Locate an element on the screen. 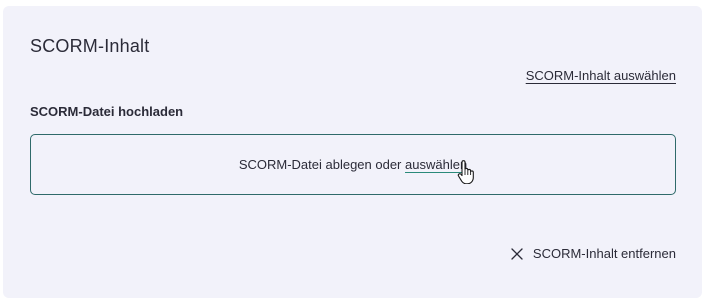 The image size is (705, 305). remove-scorm-content-button: SCORM-Inhalt entfernen is located at coordinates (593, 253).